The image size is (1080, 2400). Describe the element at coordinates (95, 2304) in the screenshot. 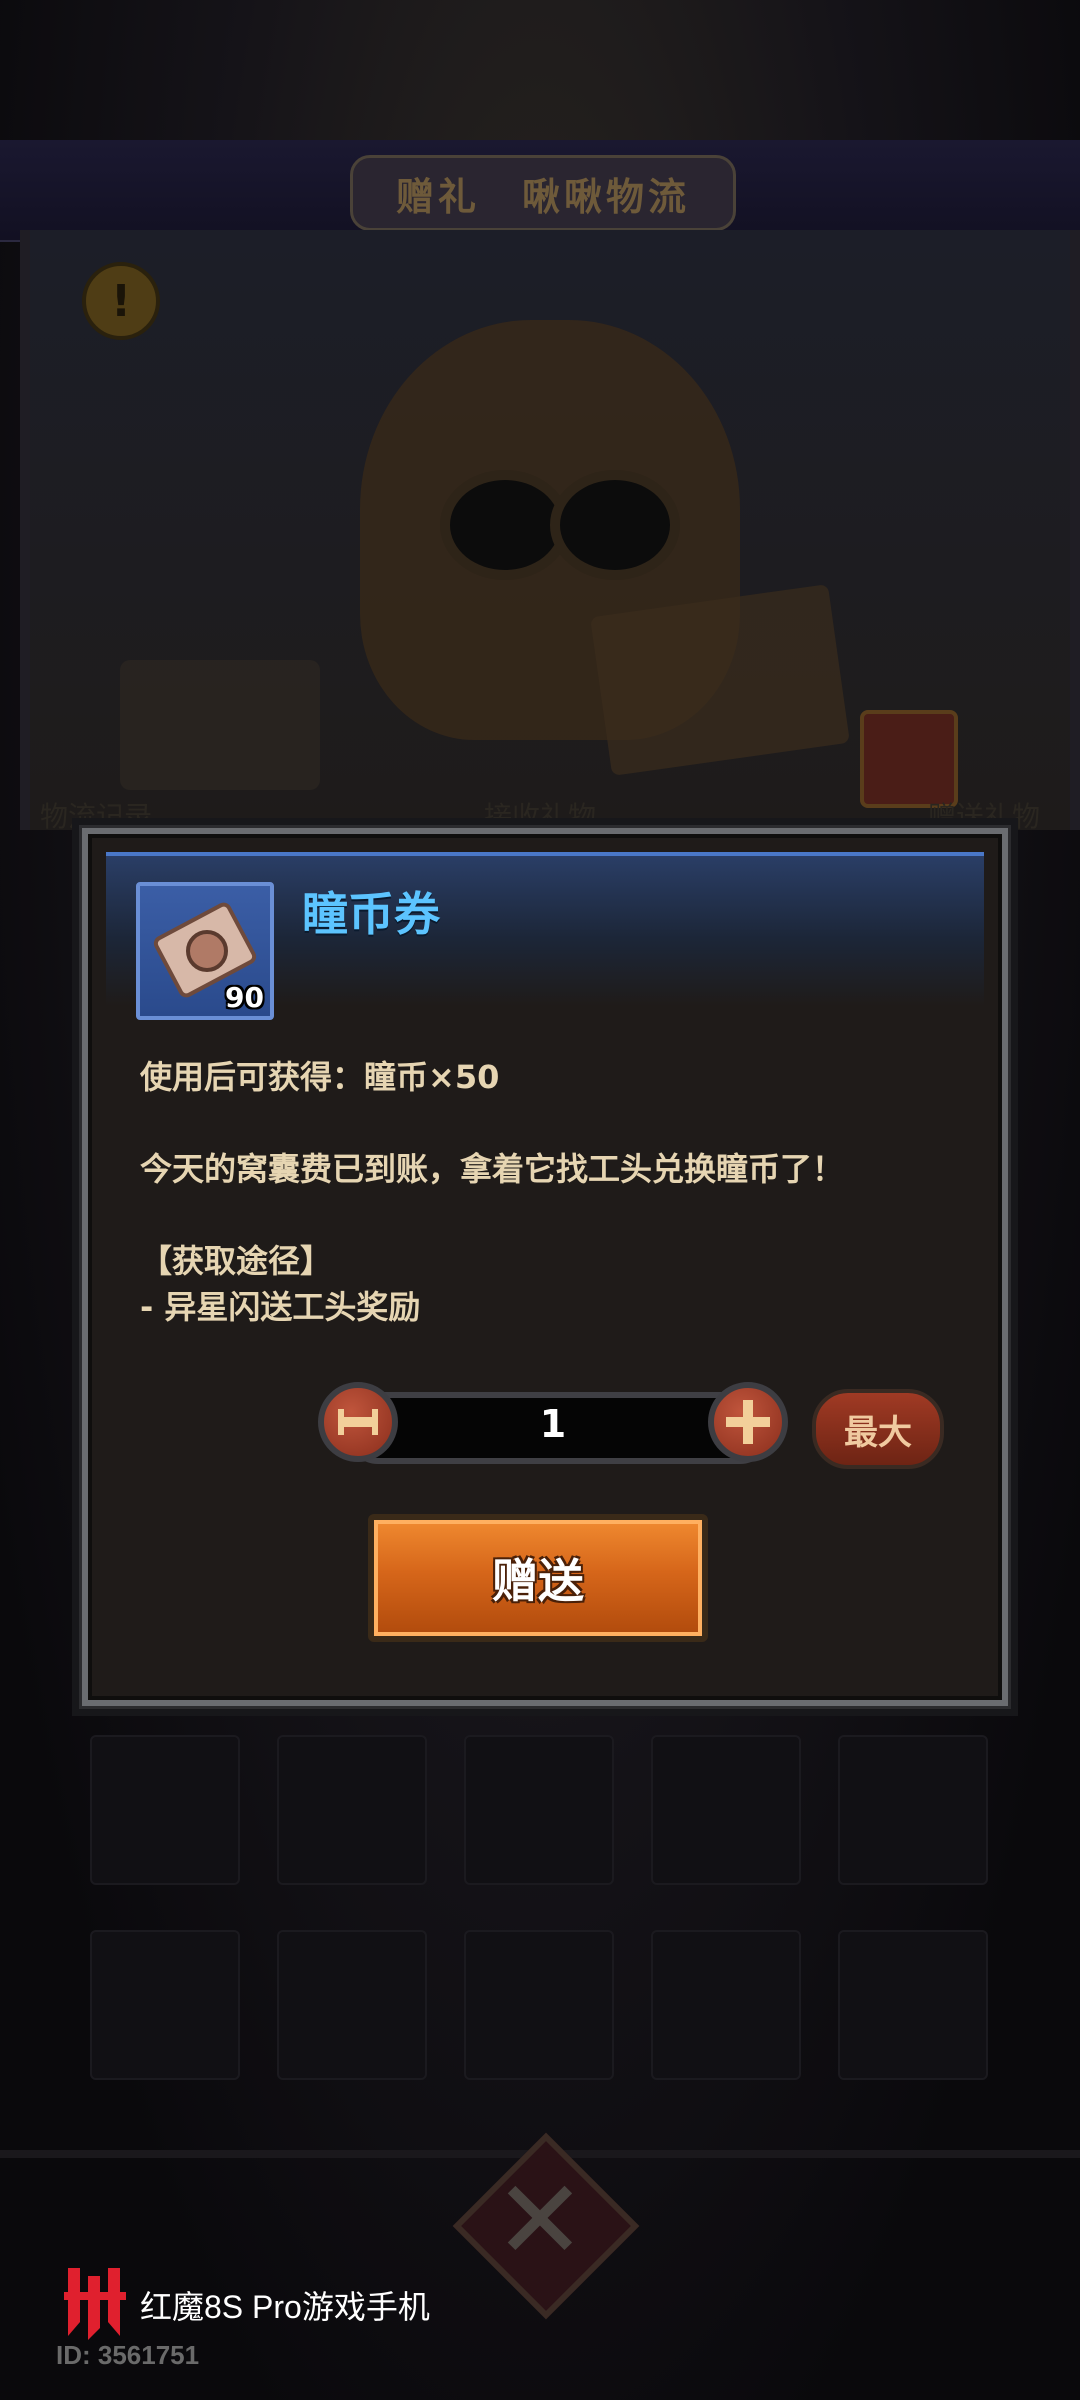

I see `red-magic-logo-icon` at that location.